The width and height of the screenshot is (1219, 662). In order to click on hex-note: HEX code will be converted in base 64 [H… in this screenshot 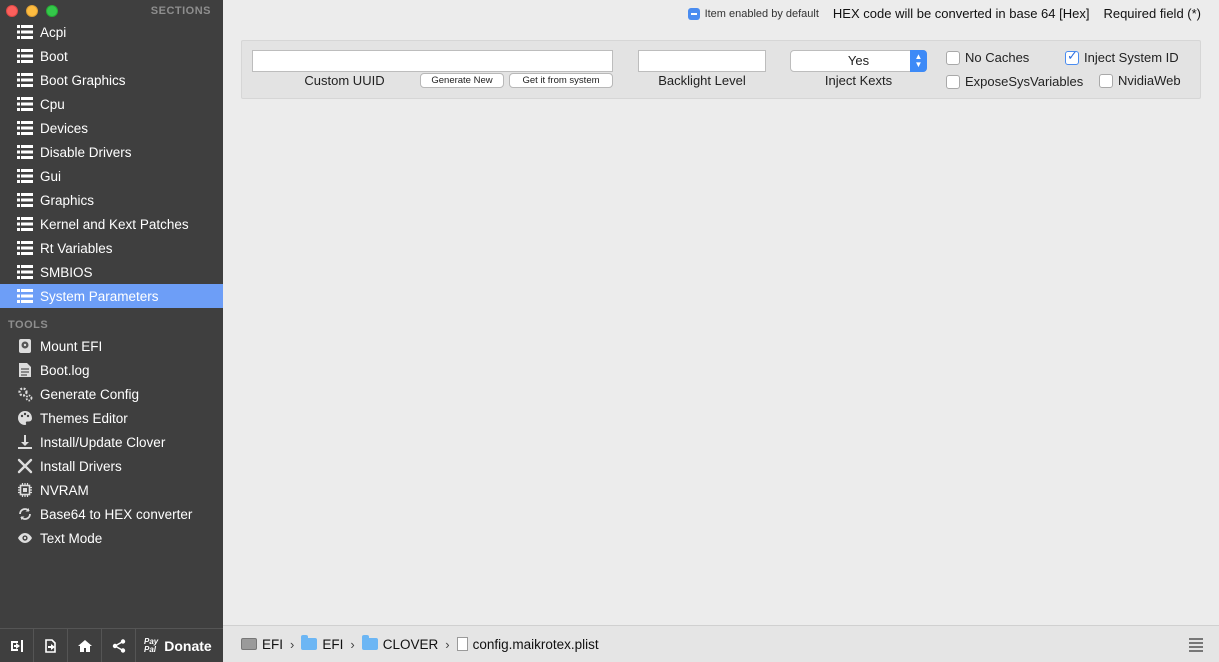, I will do `click(961, 13)`.